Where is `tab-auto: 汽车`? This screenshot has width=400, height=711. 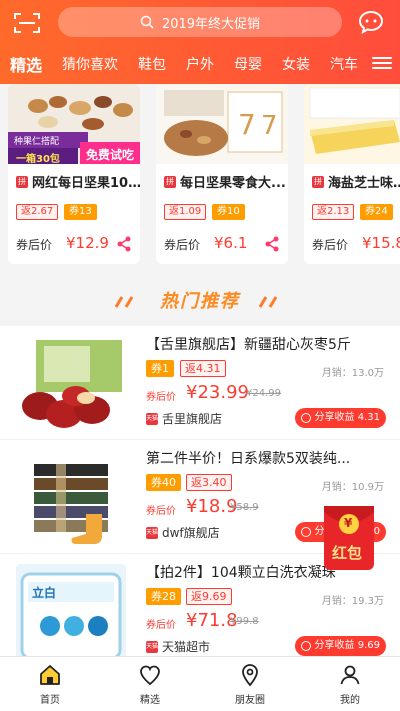 tab-auto: 汽车 is located at coordinates (344, 64).